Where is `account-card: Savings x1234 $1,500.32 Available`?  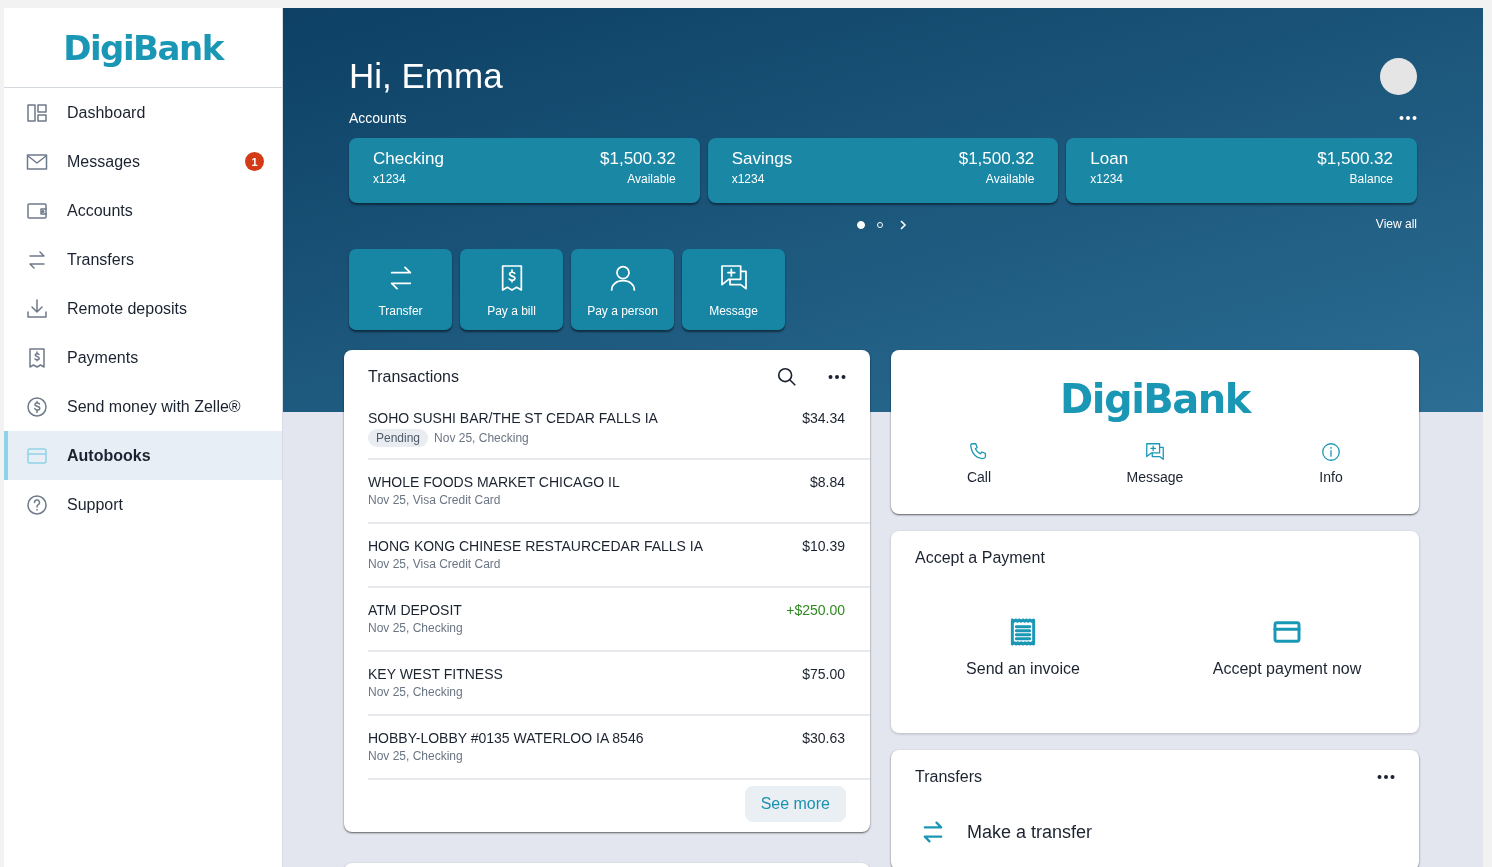
account-card: Savings x1234 $1,500.32 Available is located at coordinates (883, 170).